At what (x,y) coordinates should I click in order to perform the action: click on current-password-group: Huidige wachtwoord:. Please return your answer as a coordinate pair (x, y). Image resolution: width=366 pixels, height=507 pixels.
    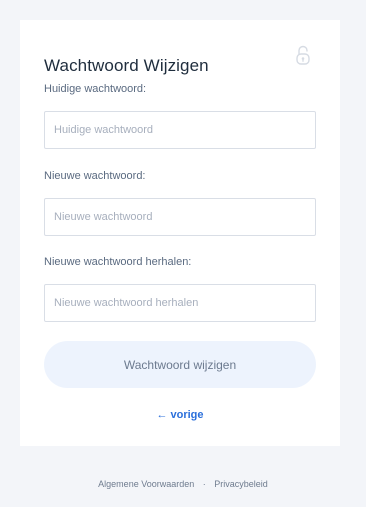
    Looking at the image, I should click on (180, 116).